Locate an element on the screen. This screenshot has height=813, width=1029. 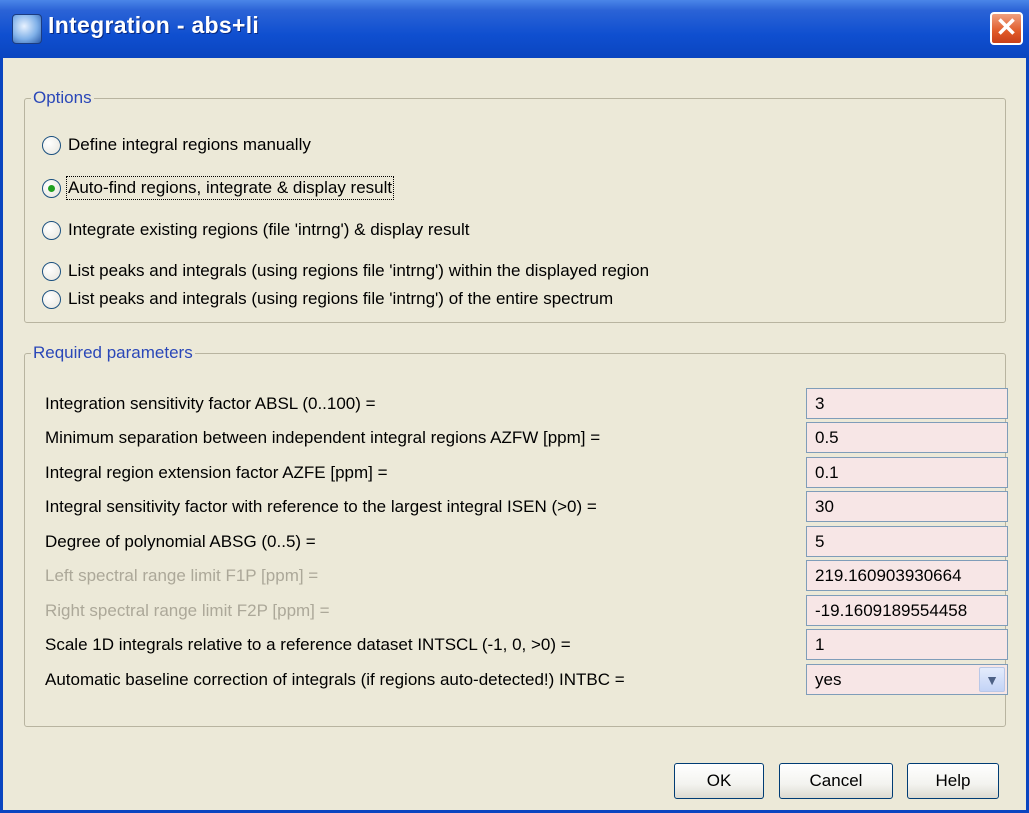
absg-input: 5 is located at coordinates (907, 541).